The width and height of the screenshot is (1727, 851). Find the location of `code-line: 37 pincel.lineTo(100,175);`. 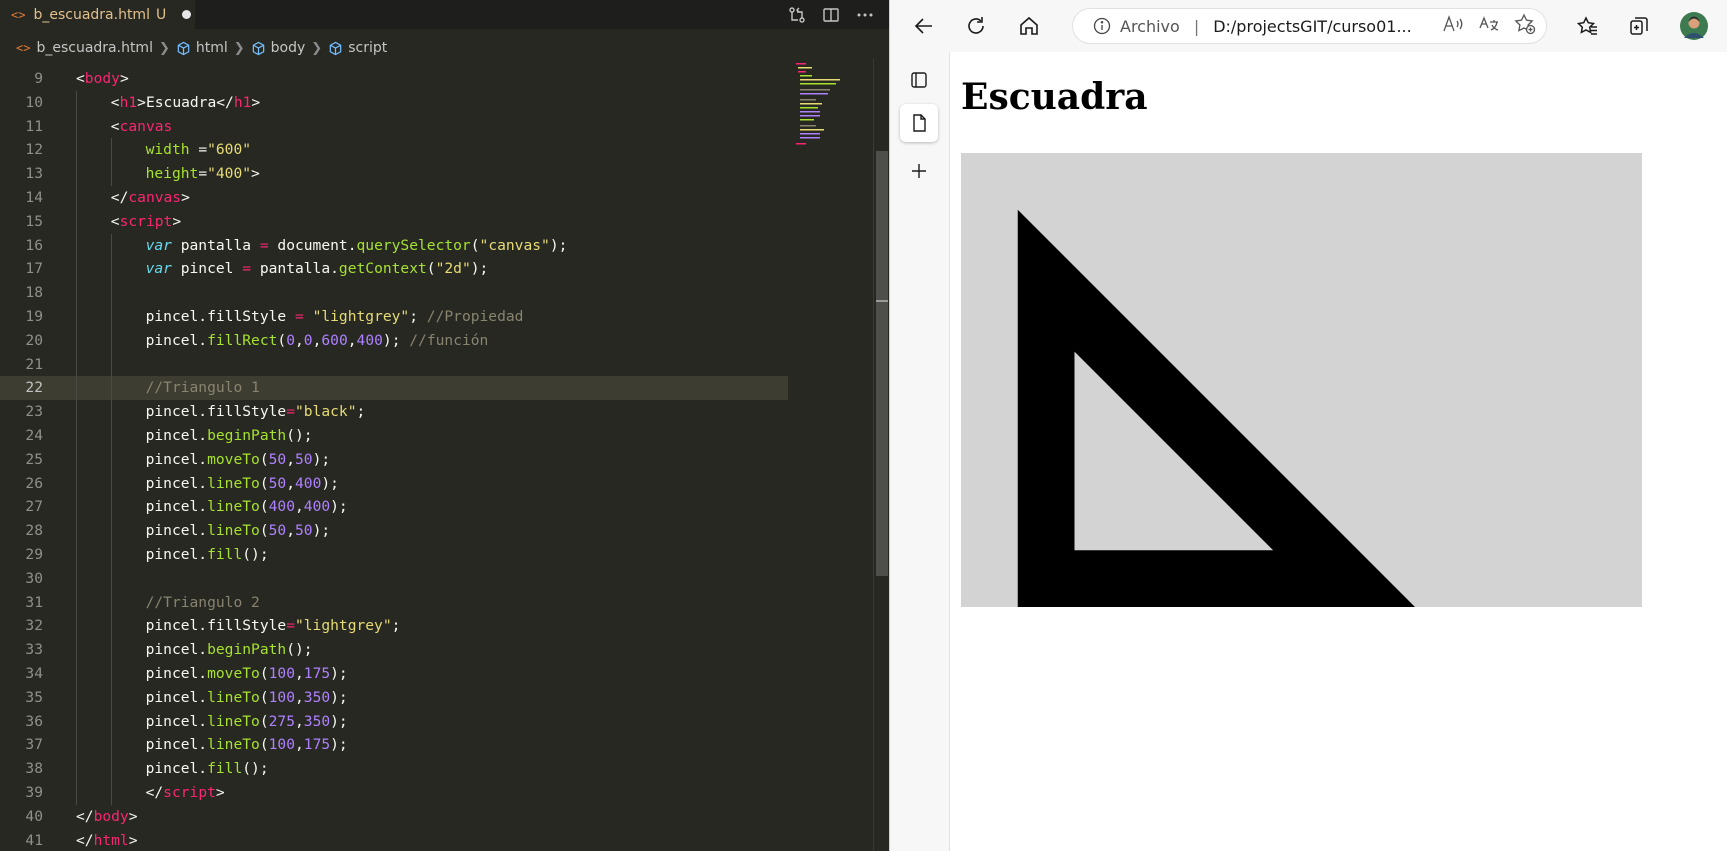

code-line: 37 pincel.lineTo(100,175); is located at coordinates (394, 745).